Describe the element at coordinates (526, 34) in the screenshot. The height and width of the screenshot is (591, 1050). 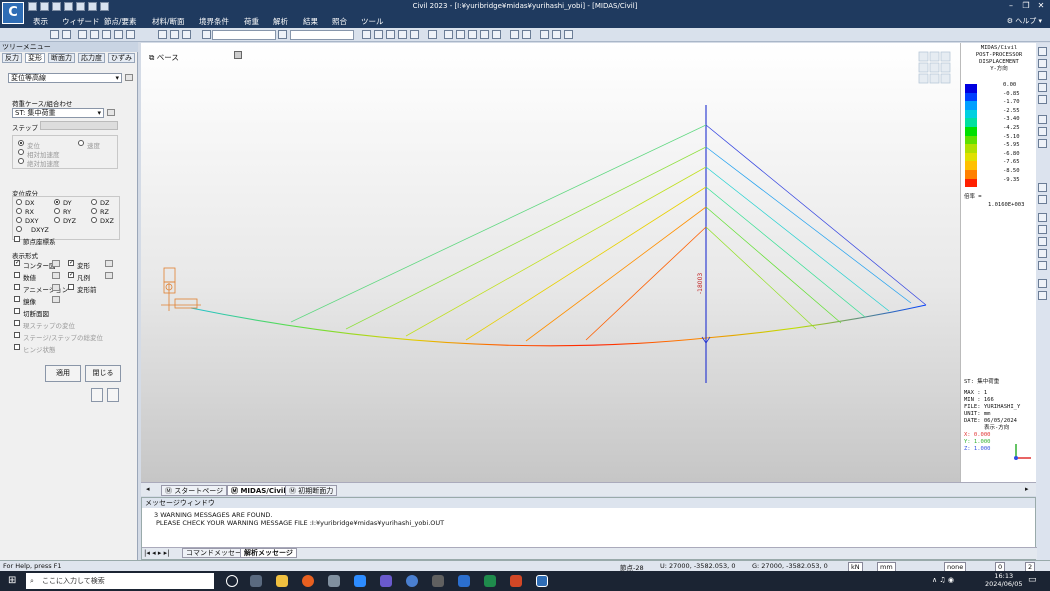
I see `shrink-icon` at that location.